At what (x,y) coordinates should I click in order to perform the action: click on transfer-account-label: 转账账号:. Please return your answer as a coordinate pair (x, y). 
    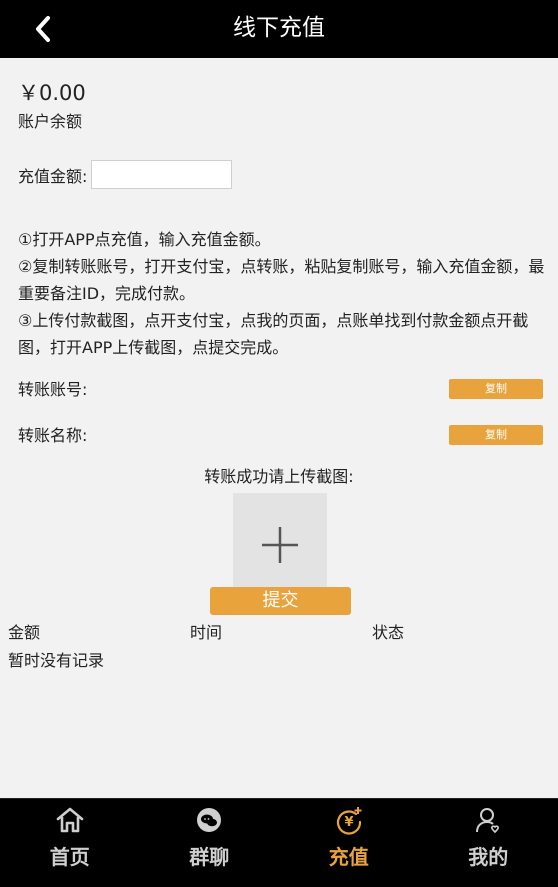
    Looking at the image, I should click on (53, 389).